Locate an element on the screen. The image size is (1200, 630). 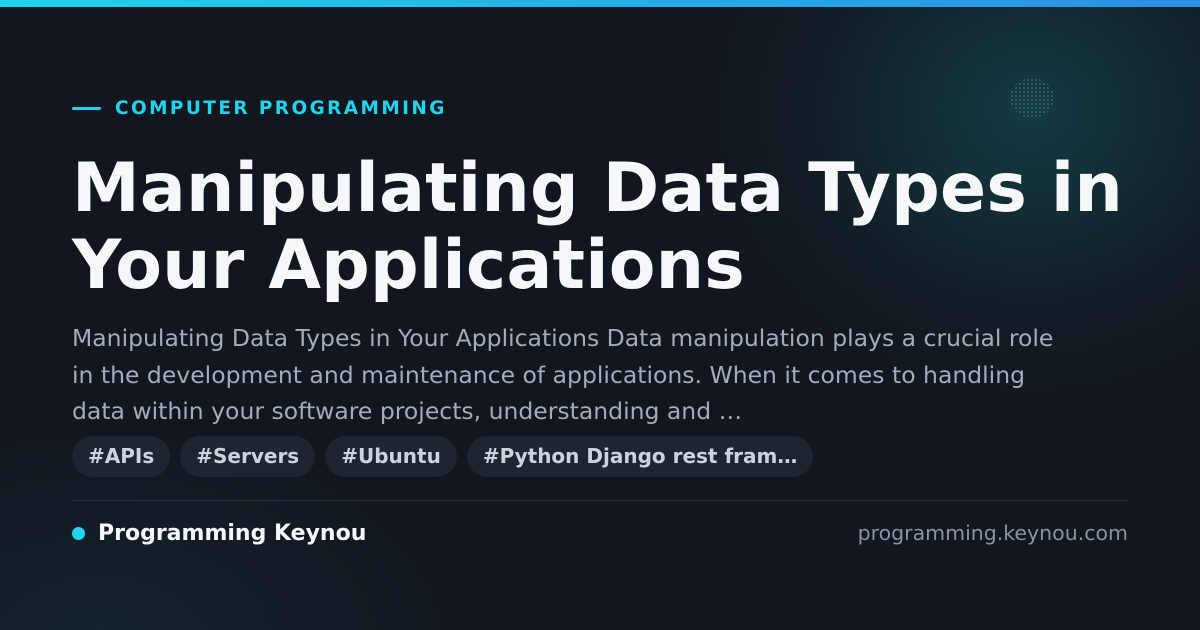
tag-servers: #Servers is located at coordinates (248, 456).